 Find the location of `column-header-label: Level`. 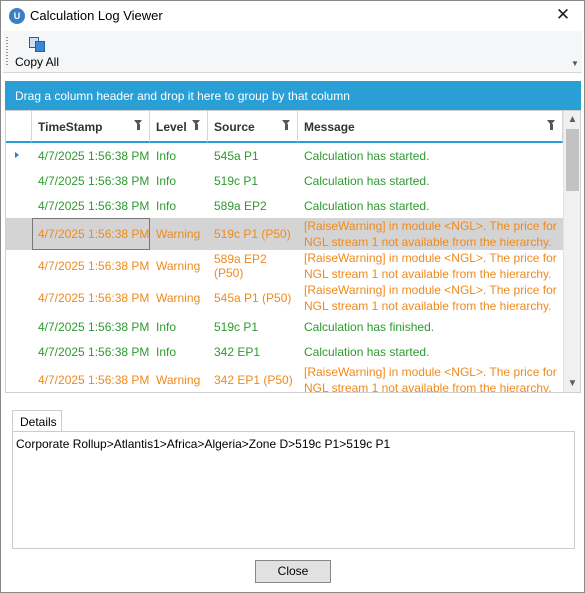

column-header-label: Level is located at coordinates (171, 127).